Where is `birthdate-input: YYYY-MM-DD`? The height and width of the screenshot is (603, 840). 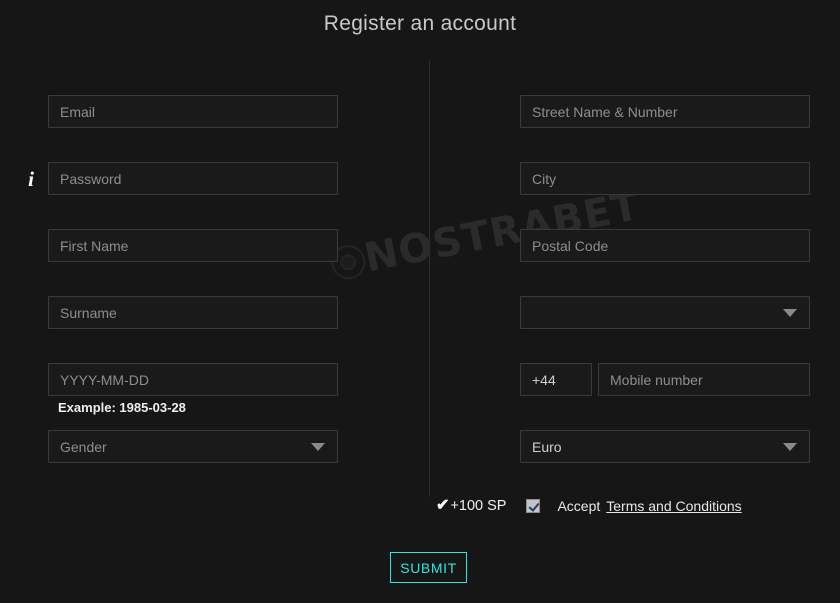 birthdate-input: YYYY-MM-DD is located at coordinates (193, 379).